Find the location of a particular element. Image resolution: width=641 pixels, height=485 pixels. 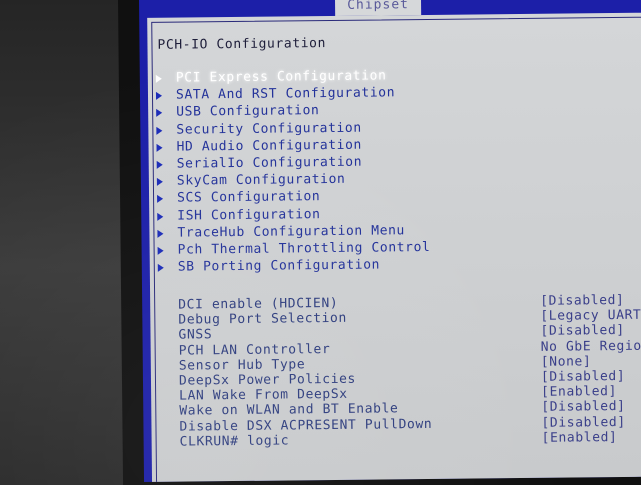

tab-chipset: Chipset is located at coordinates (378, 8).